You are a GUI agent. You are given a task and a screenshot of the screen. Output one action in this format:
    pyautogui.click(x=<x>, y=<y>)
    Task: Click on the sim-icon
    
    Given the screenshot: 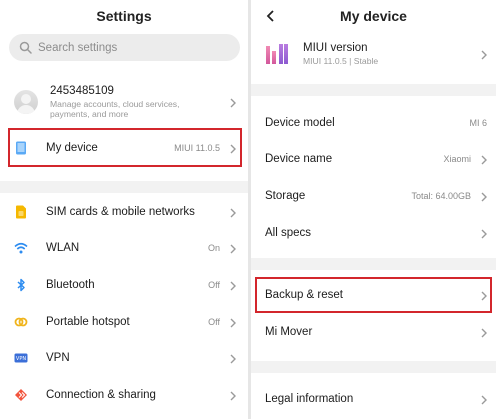 What is the action you would take?
    pyautogui.click(x=21, y=212)
    